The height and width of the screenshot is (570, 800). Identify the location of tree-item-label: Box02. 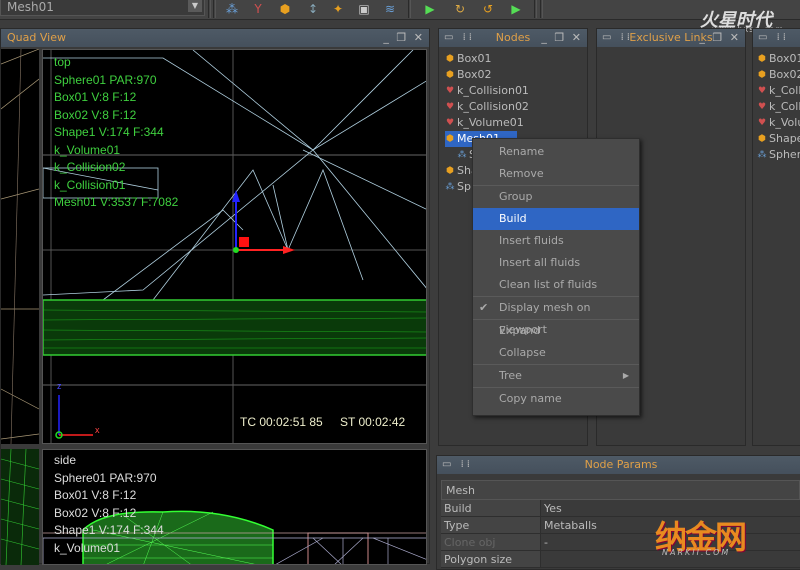
(474, 74).